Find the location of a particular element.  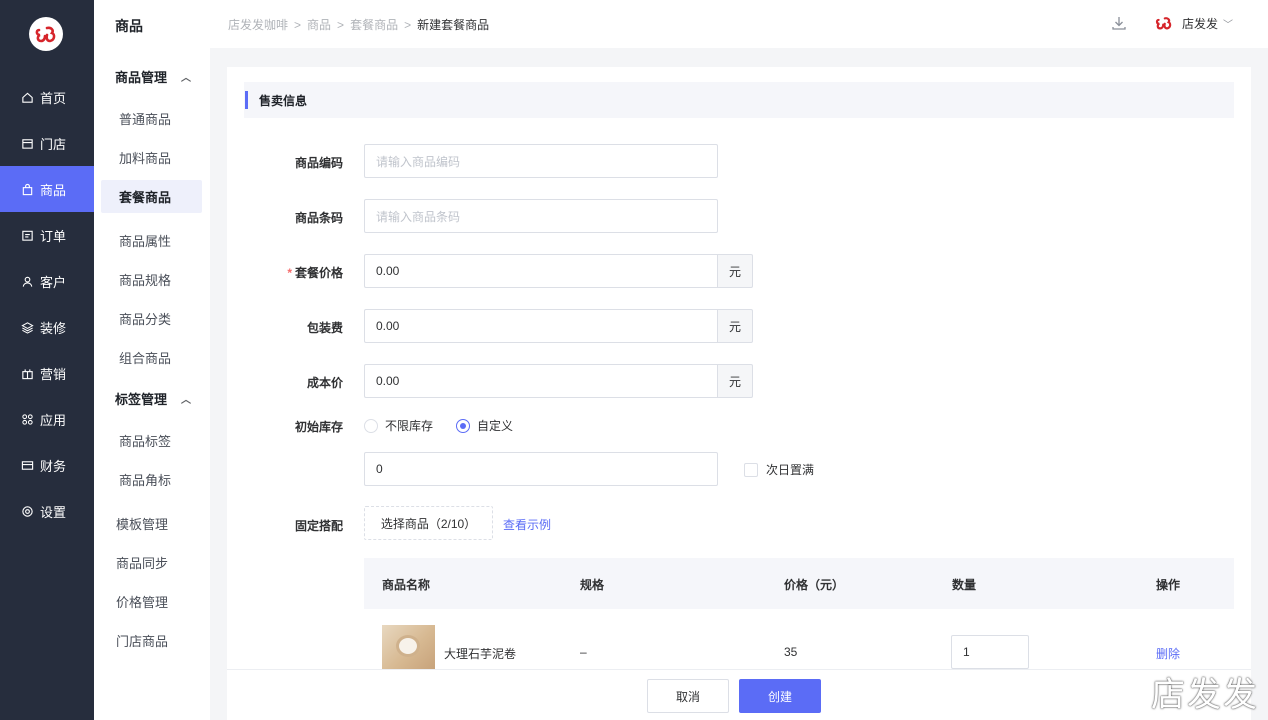

nav-item-label: 设置 is located at coordinates (53, 512).